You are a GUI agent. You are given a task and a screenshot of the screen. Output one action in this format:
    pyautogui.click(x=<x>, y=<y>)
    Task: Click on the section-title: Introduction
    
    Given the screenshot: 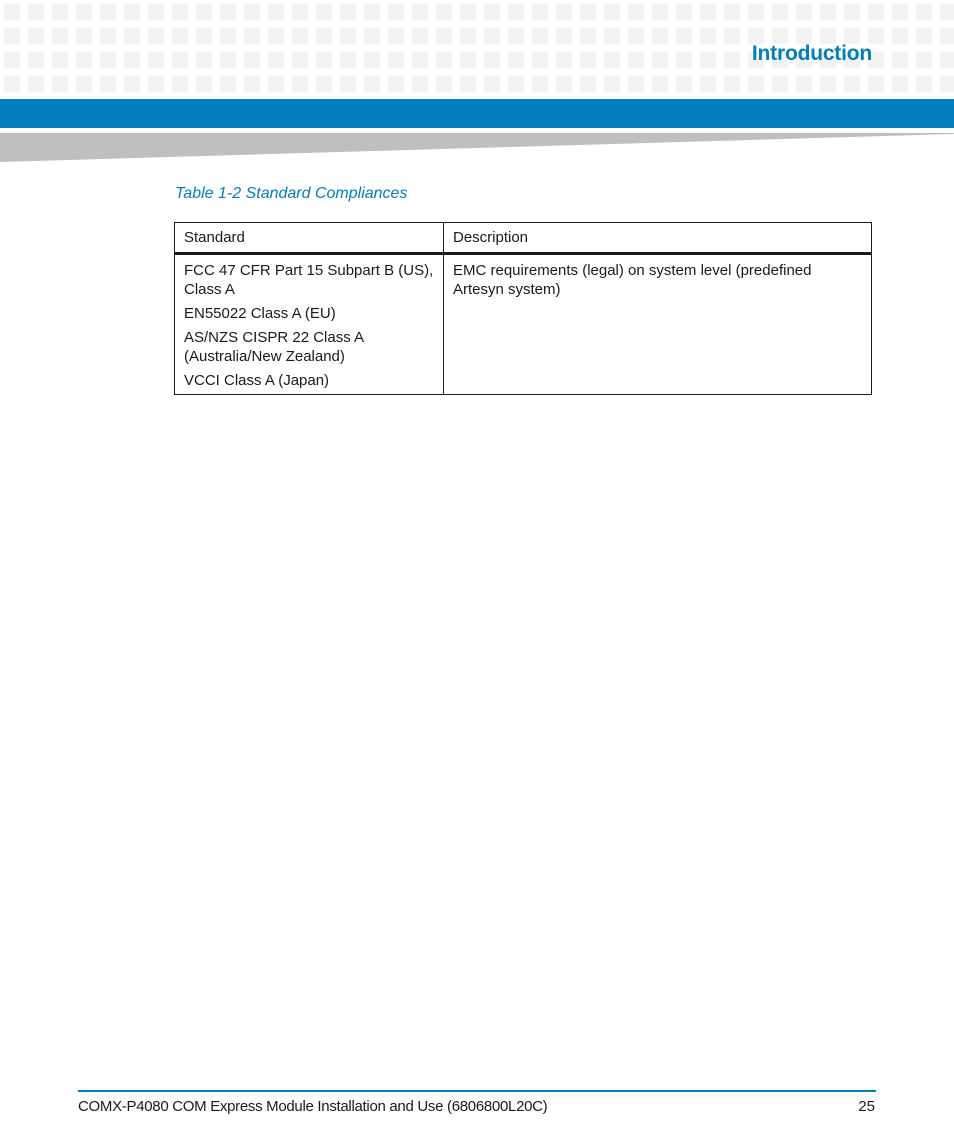 What is the action you would take?
    pyautogui.click(x=811, y=53)
    